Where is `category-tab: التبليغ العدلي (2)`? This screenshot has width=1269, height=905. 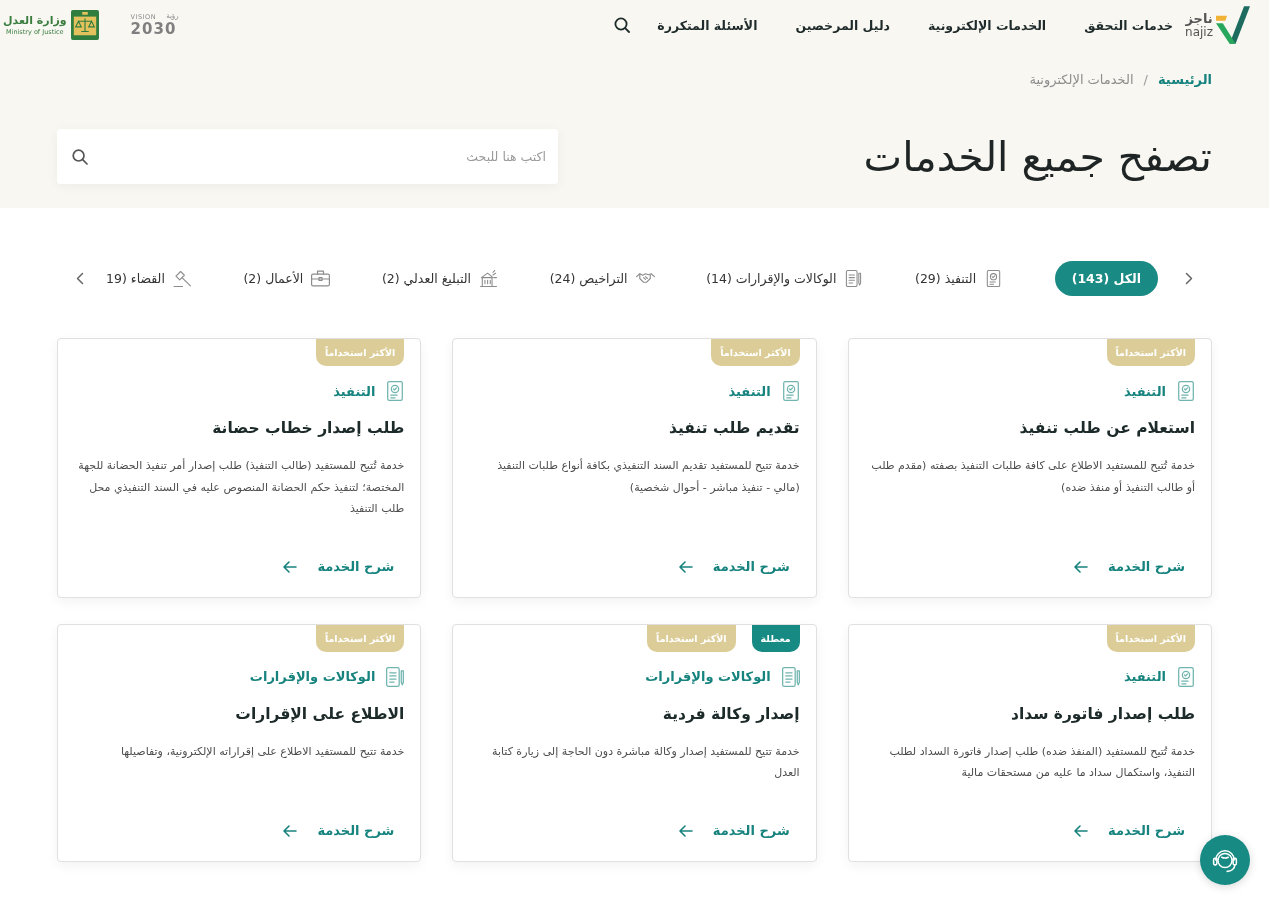
category-tab: التبليغ العدلي (2) is located at coordinates (440, 278).